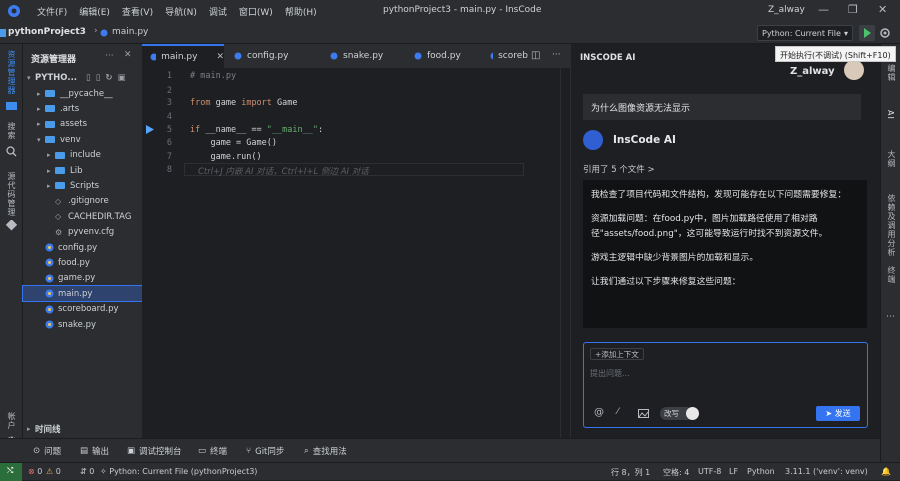 This screenshot has height=481, width=900. What do you see at coordinates (52, 11) in the screenshot?
I see `menu-file: 文件(F)` at bounding box center [52, 11].